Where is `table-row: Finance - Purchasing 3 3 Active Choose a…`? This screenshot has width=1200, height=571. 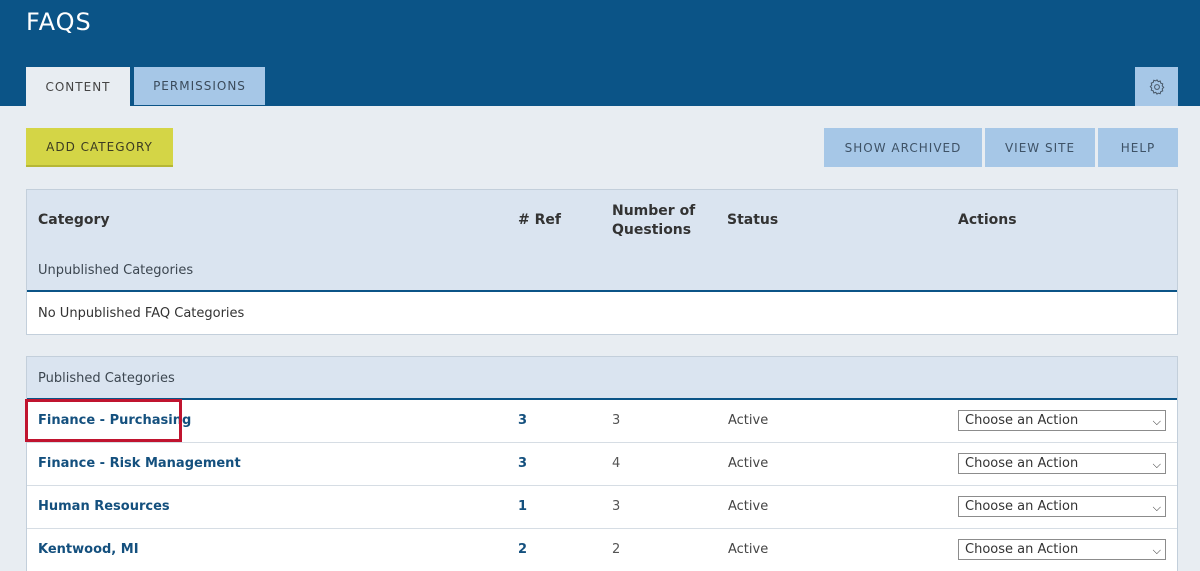 table-row: Finance - Purchasing 3 3 Active Choose a… is located at coordinates (601, 421).